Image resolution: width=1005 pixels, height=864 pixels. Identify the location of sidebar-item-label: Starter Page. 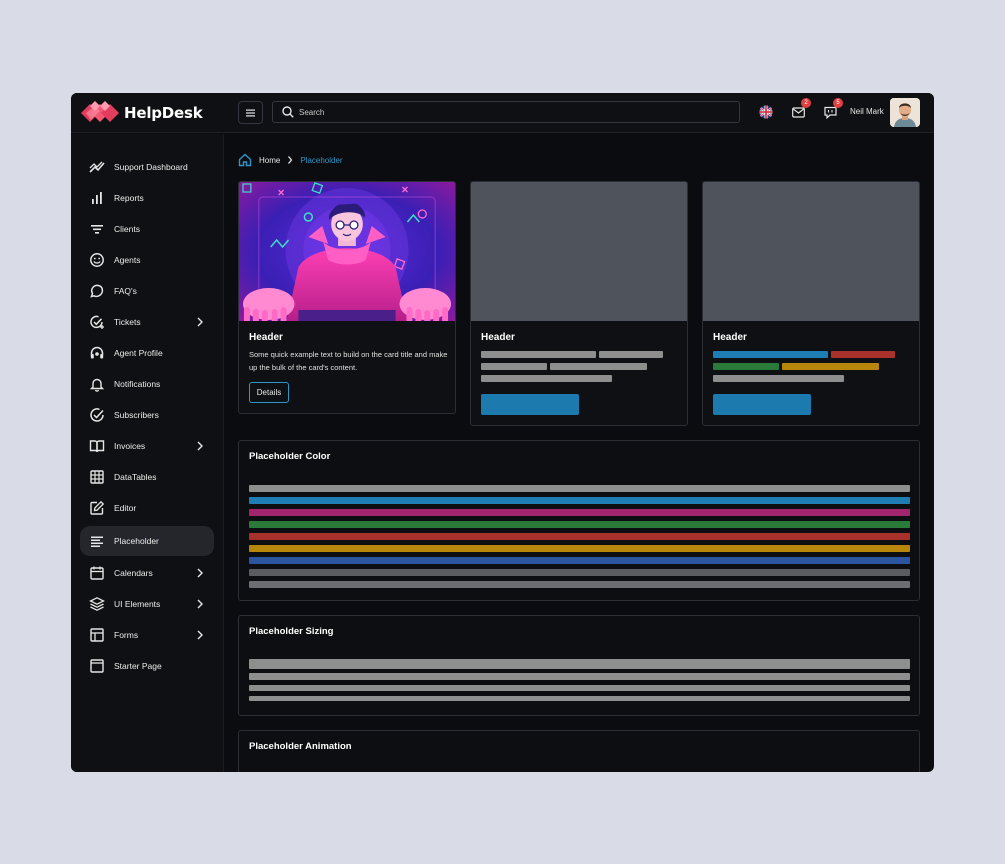
(138, 666).